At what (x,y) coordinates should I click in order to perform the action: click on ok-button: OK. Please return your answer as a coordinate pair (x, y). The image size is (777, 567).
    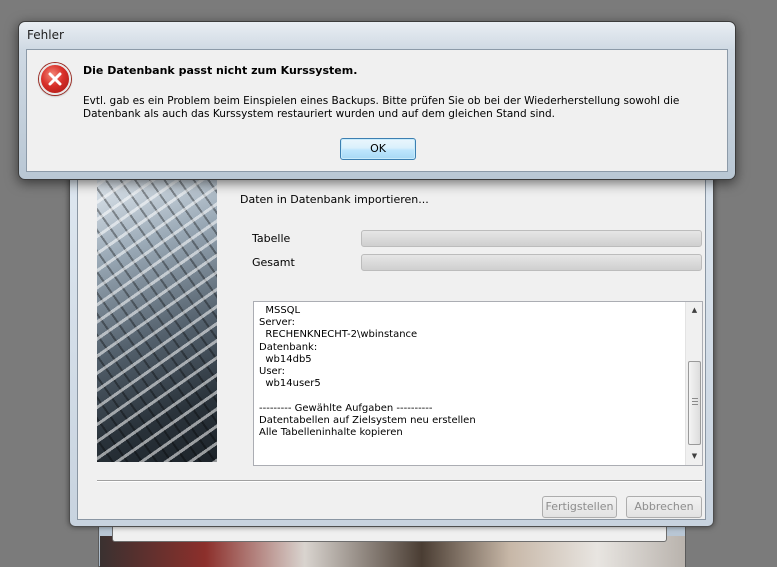
    Looking at the image, I should click on (378, 149).